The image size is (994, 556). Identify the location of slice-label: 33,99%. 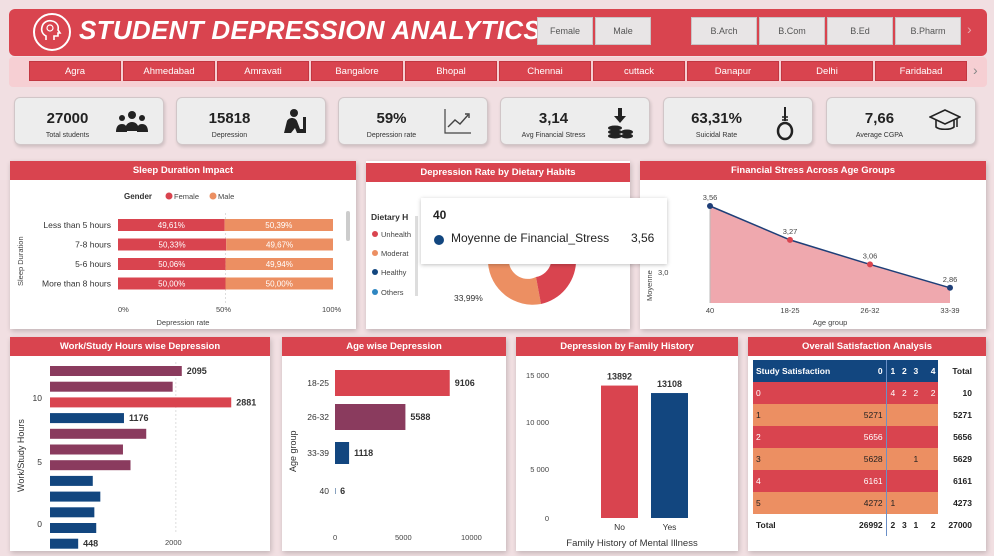
(468, 298).